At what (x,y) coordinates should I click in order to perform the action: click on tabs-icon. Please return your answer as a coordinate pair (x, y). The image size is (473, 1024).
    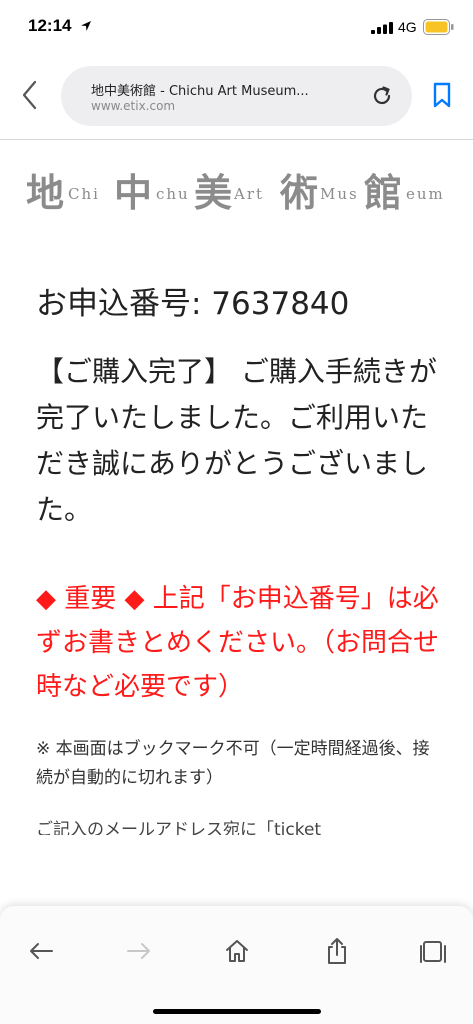
    Looking at the image, I should click on (433, 951).